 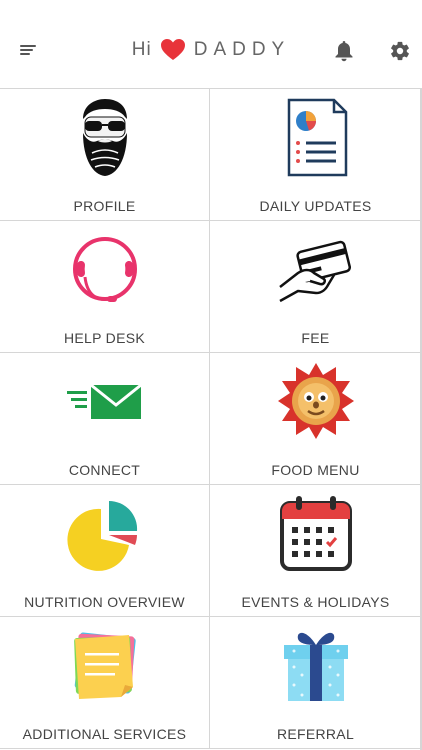 I want to click on headset-icon, so click(x=104, y=269).